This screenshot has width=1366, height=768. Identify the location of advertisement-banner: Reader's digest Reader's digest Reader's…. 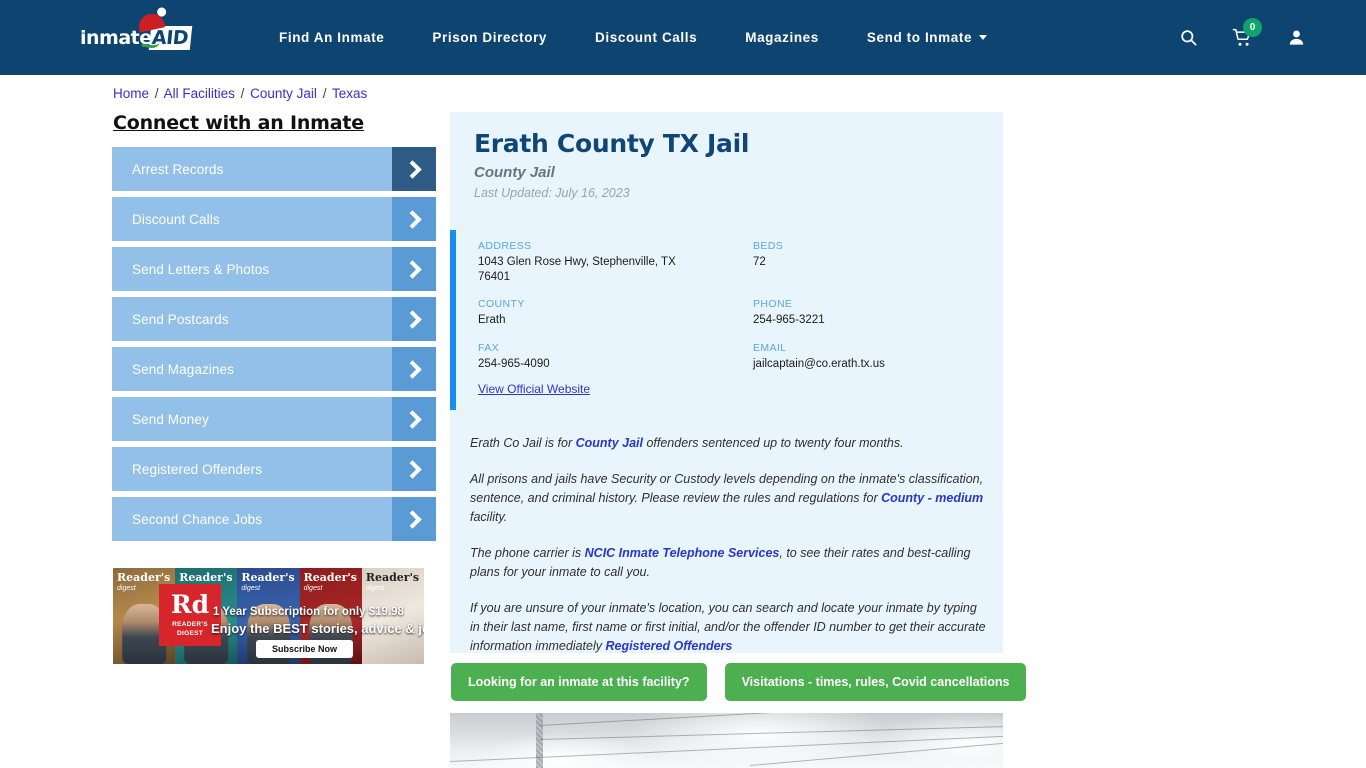
(268, 616).